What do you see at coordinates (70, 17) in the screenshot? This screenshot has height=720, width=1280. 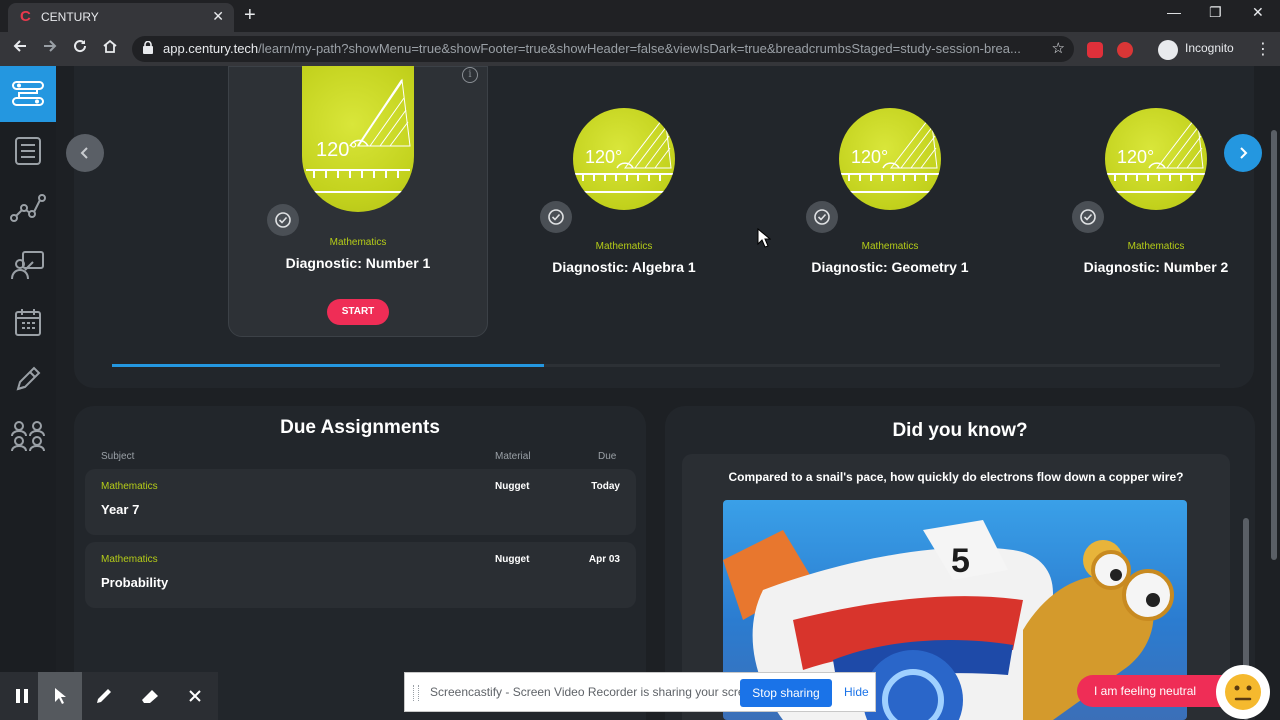 I see `tab-title: CENTURY` at bounding box center [70, 17].